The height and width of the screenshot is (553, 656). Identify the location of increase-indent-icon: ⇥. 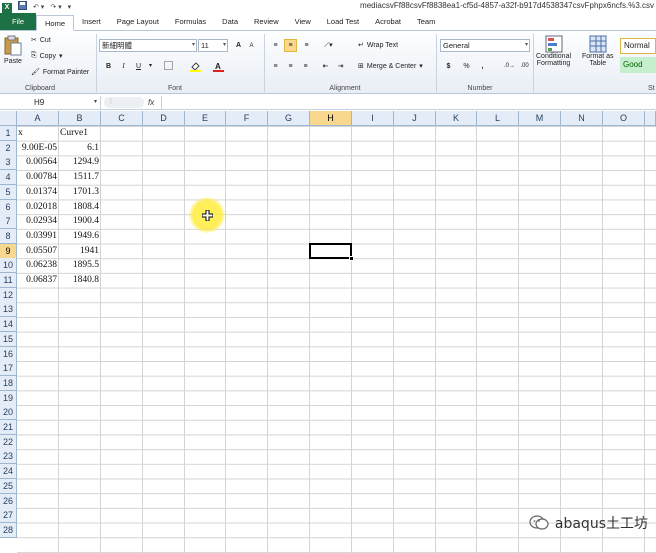
(340, 66).